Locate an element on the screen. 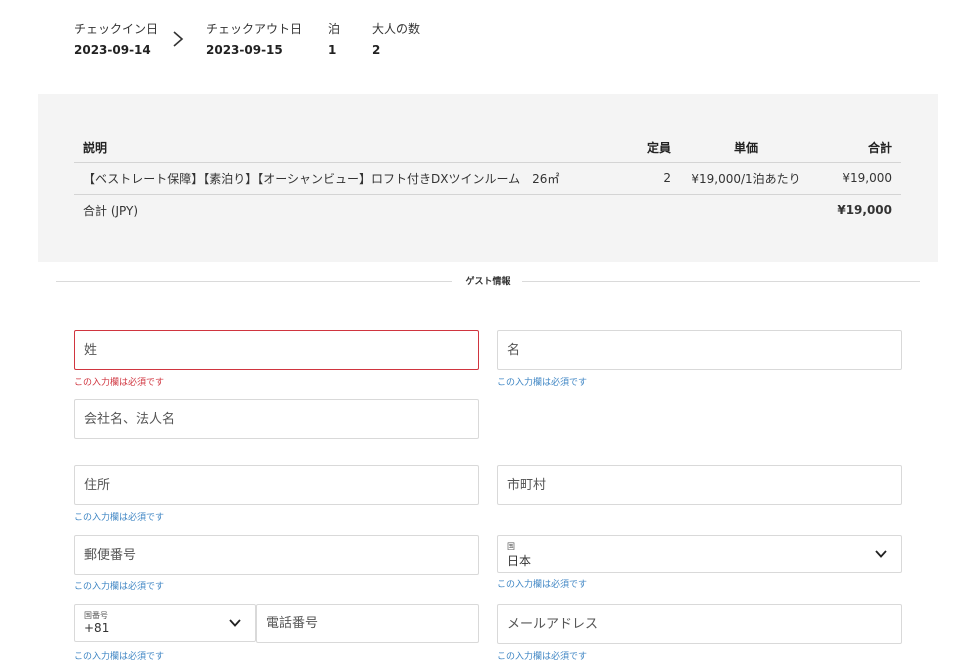  nights-value: 1 is located at coordinates (332, 50).